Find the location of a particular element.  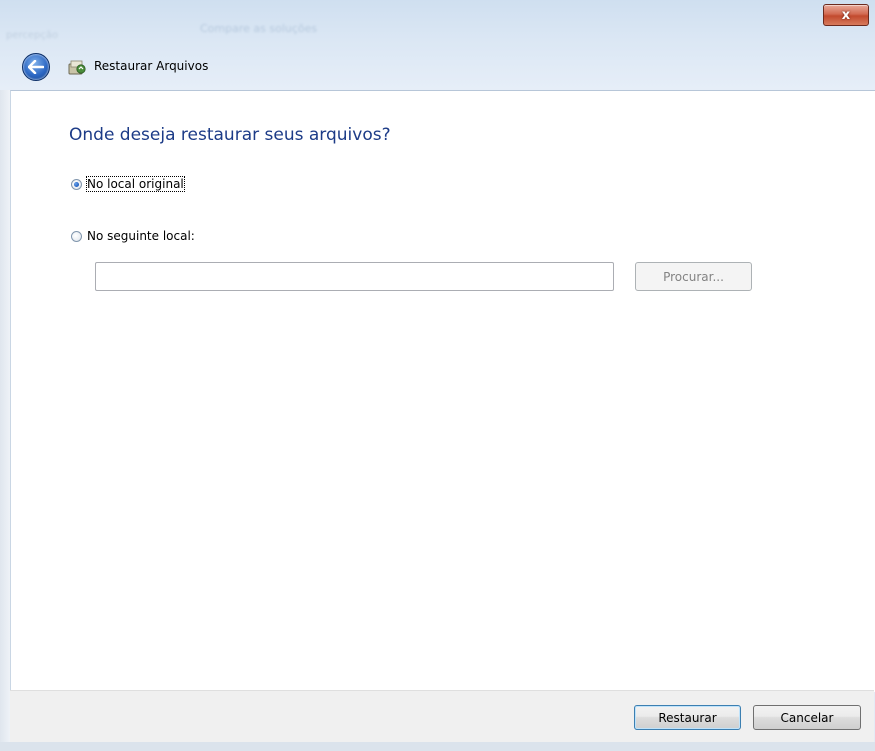

close-button: x is located at coordinates (846, 15).